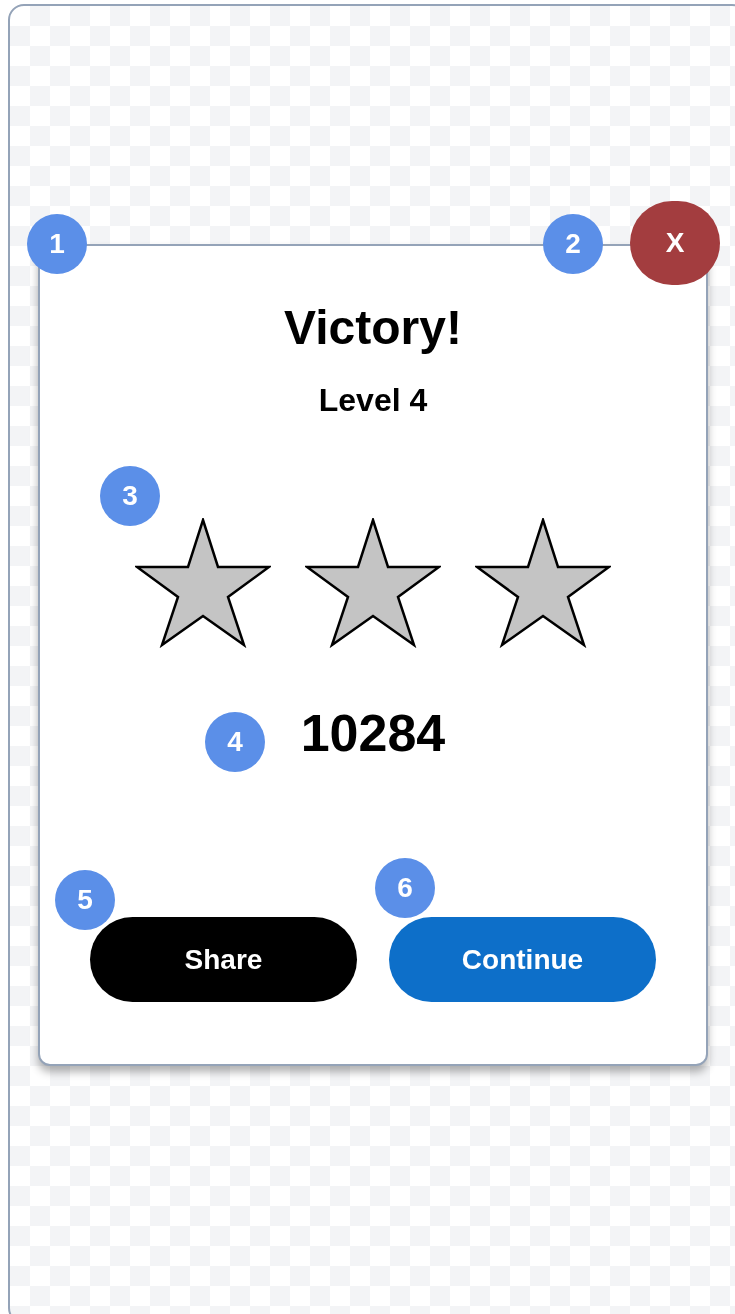 This screenshot has width=735, height=1314. I want to click on annotation-marker: 1, so click(57, 244).